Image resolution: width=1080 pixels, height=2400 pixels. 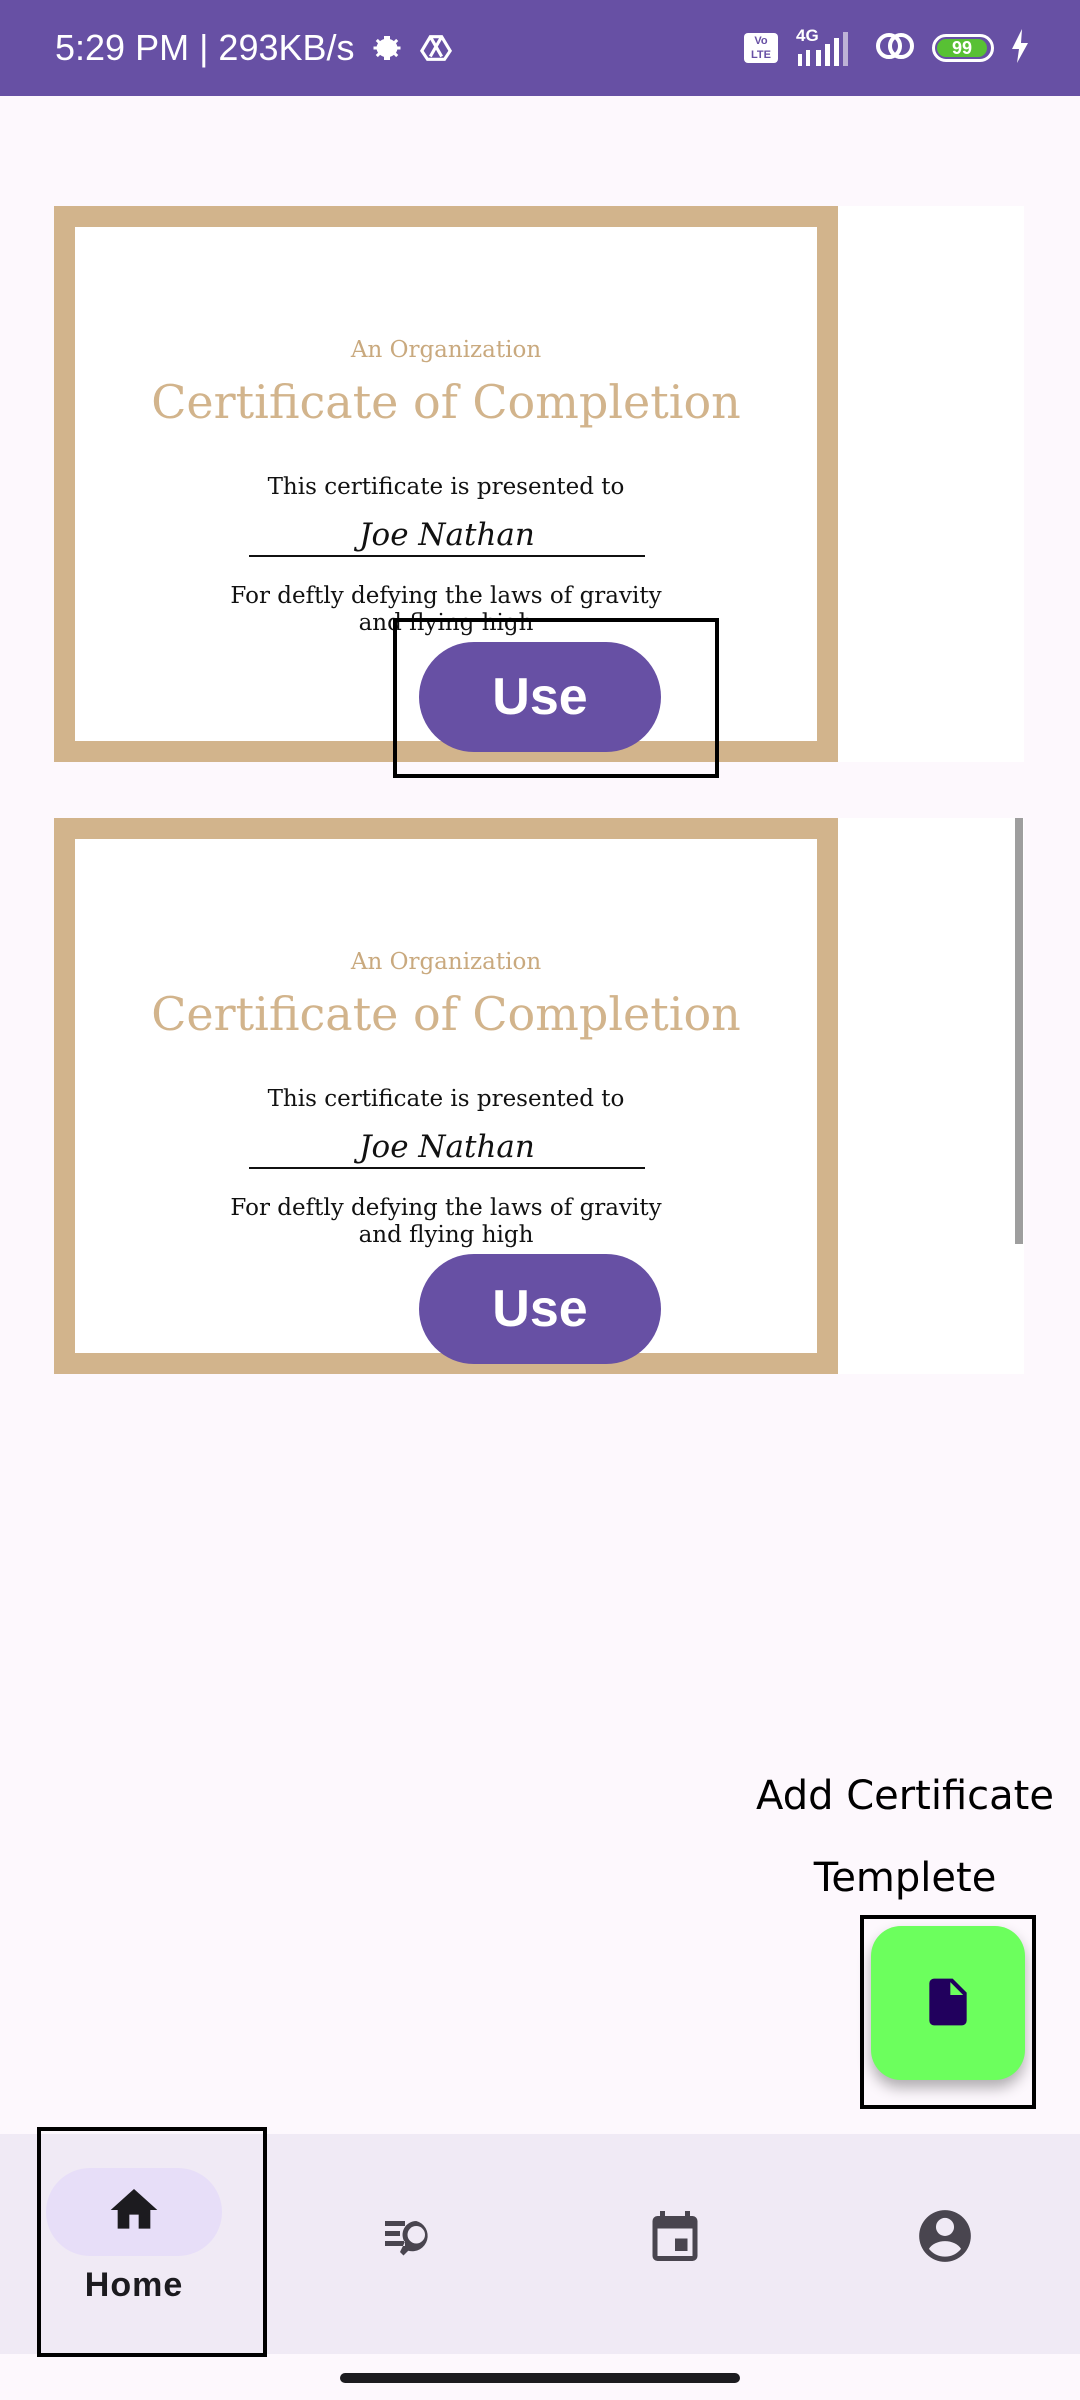 What do you see at coordinates (905, 1837) in the screenshot?
I see `fab-label: Add Certificate Templete` at bounding box center [905, 1837].